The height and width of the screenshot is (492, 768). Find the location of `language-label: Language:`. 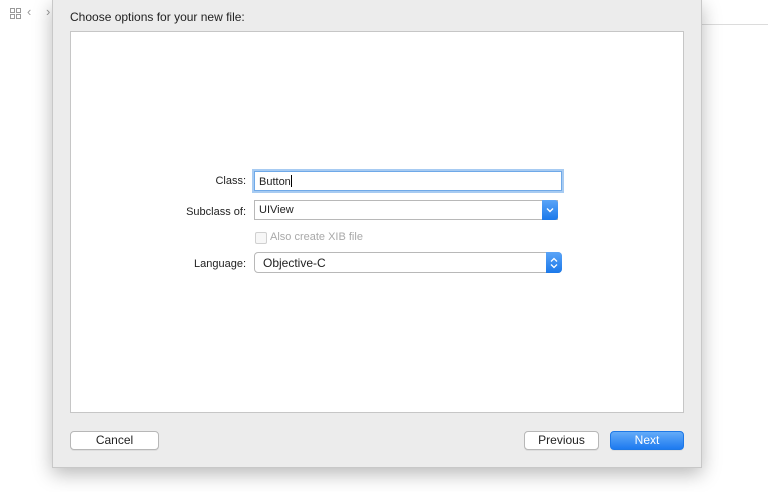

language-label: Language: is located at coordinates (220, 264).